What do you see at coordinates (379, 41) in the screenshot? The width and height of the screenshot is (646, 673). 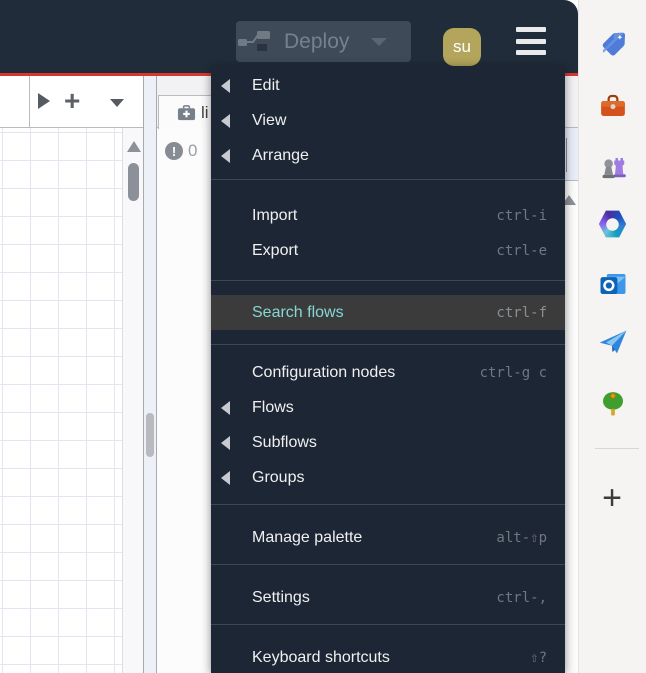 I see `deploy-dropdown-caret-icon` at bounding box center [379, 41].